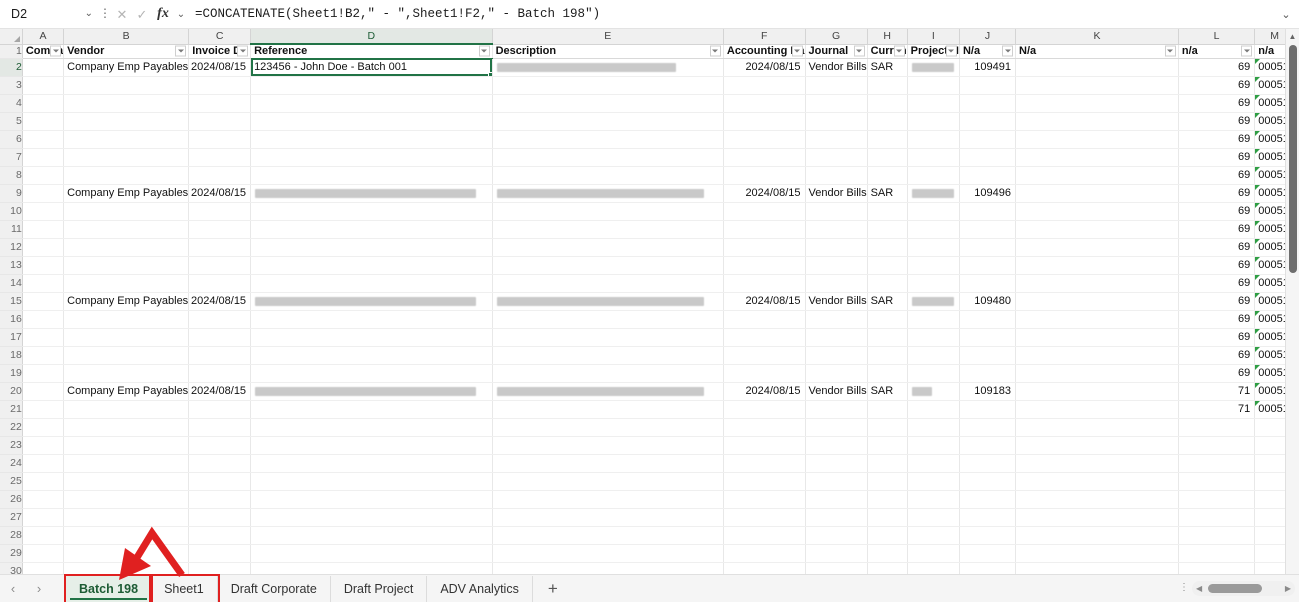  I want to click on cell-l22, so click(1217, 427).